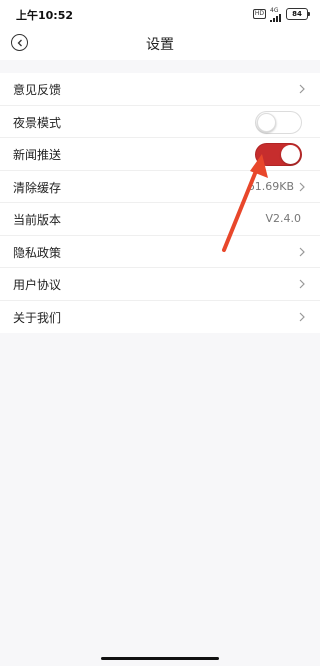 The width and height of the screenshot is (320, 666). What do you see at coordinates (160, 122) in the screenshot?
I see `settings-item-night-mode: 夜景模式` at bounding box center [160, 122].